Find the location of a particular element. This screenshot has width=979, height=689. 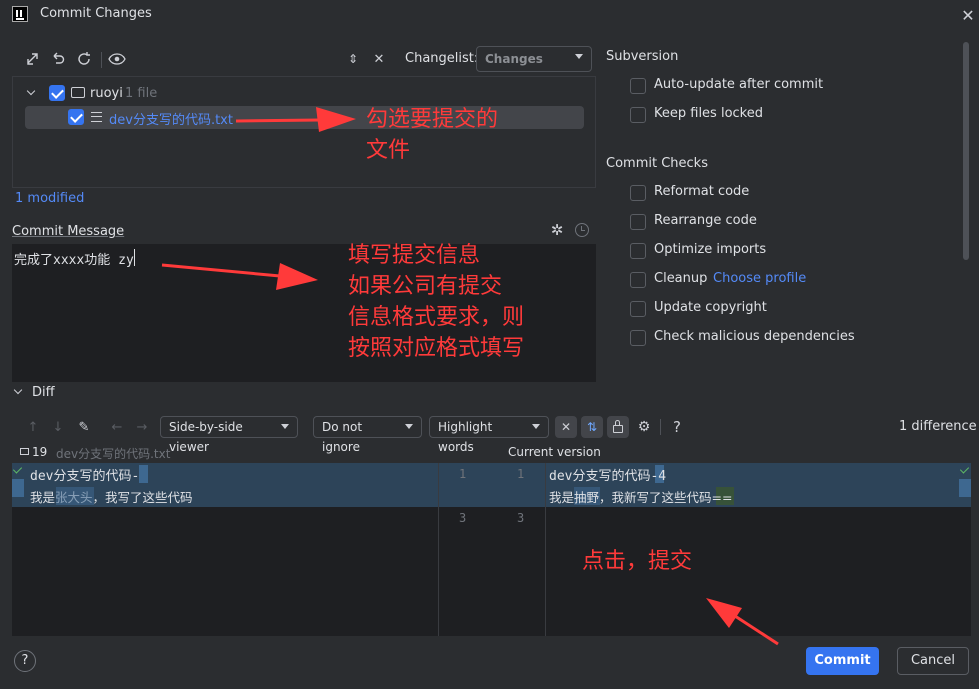

back-icon: ← is located at coordinates (117, 427).